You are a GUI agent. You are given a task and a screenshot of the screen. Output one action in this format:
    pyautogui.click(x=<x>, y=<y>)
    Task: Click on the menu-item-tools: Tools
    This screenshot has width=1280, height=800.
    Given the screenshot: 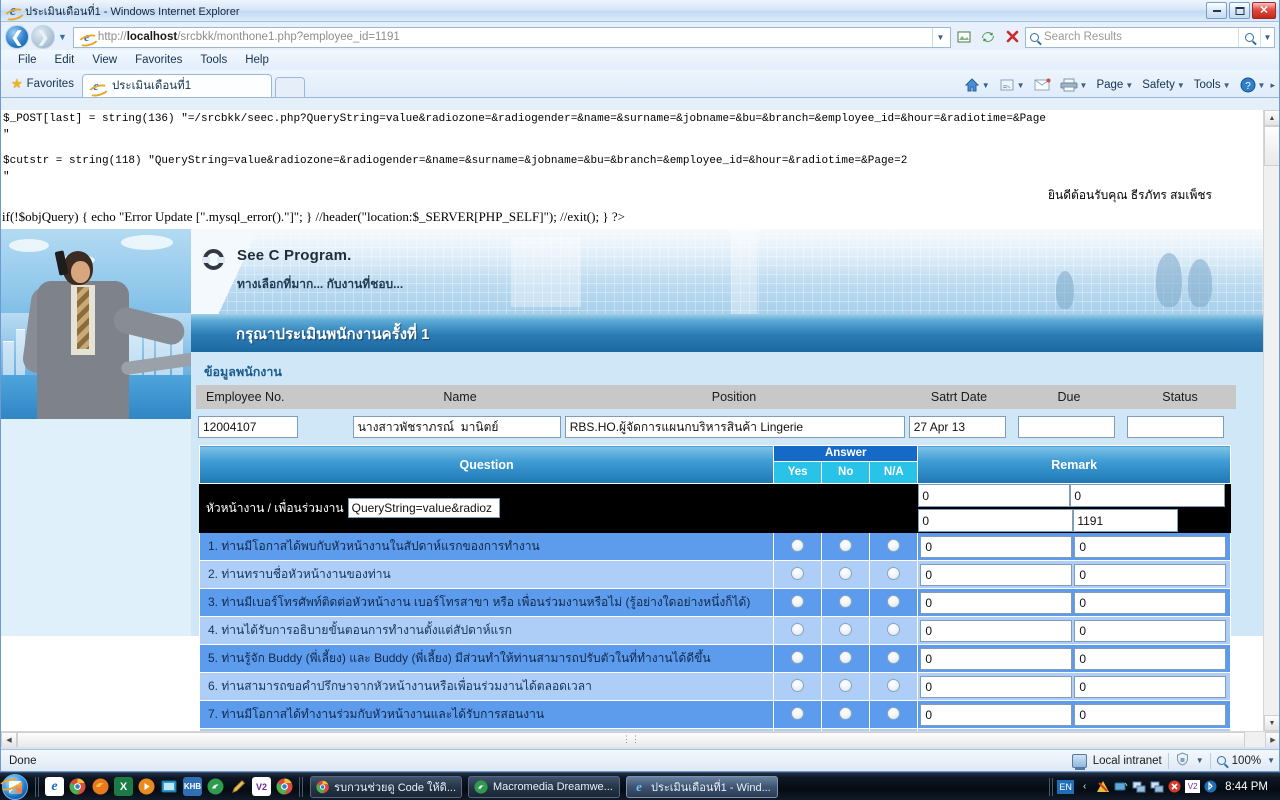 What is the action you would take?
    pyautogui.click(x=213, y=60)
    